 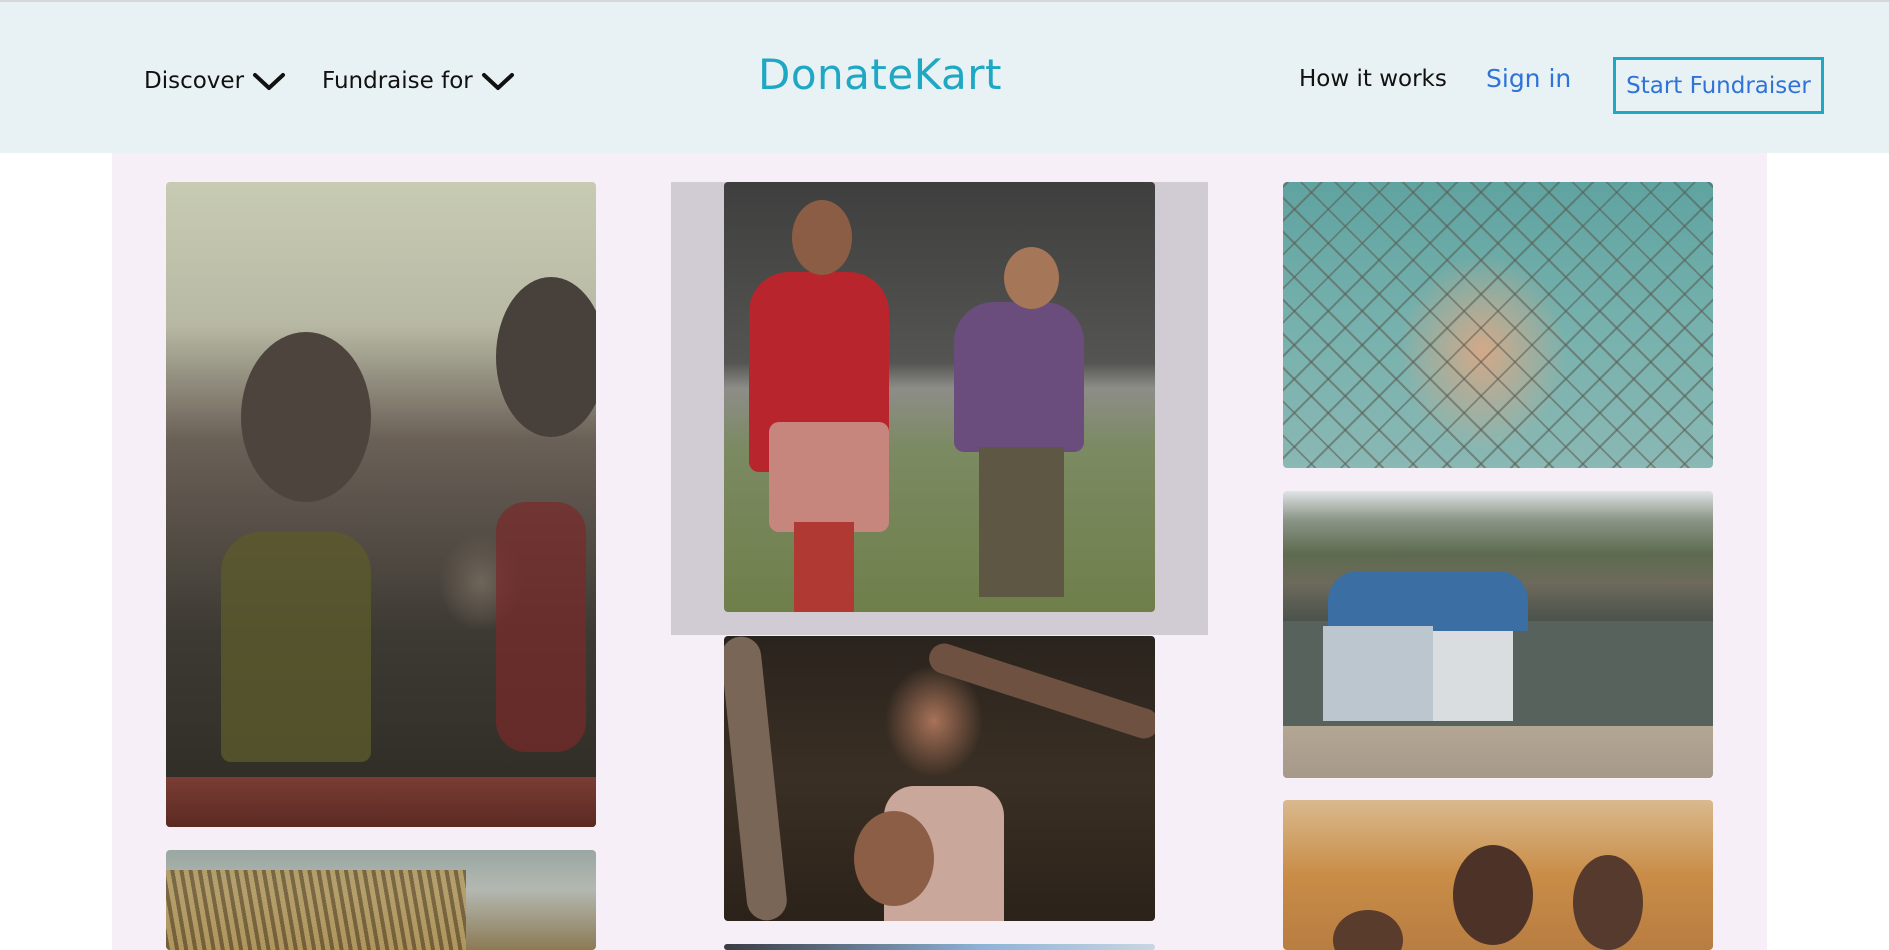 I want to click on gallery-photo-window, so click(x=939, y=947).